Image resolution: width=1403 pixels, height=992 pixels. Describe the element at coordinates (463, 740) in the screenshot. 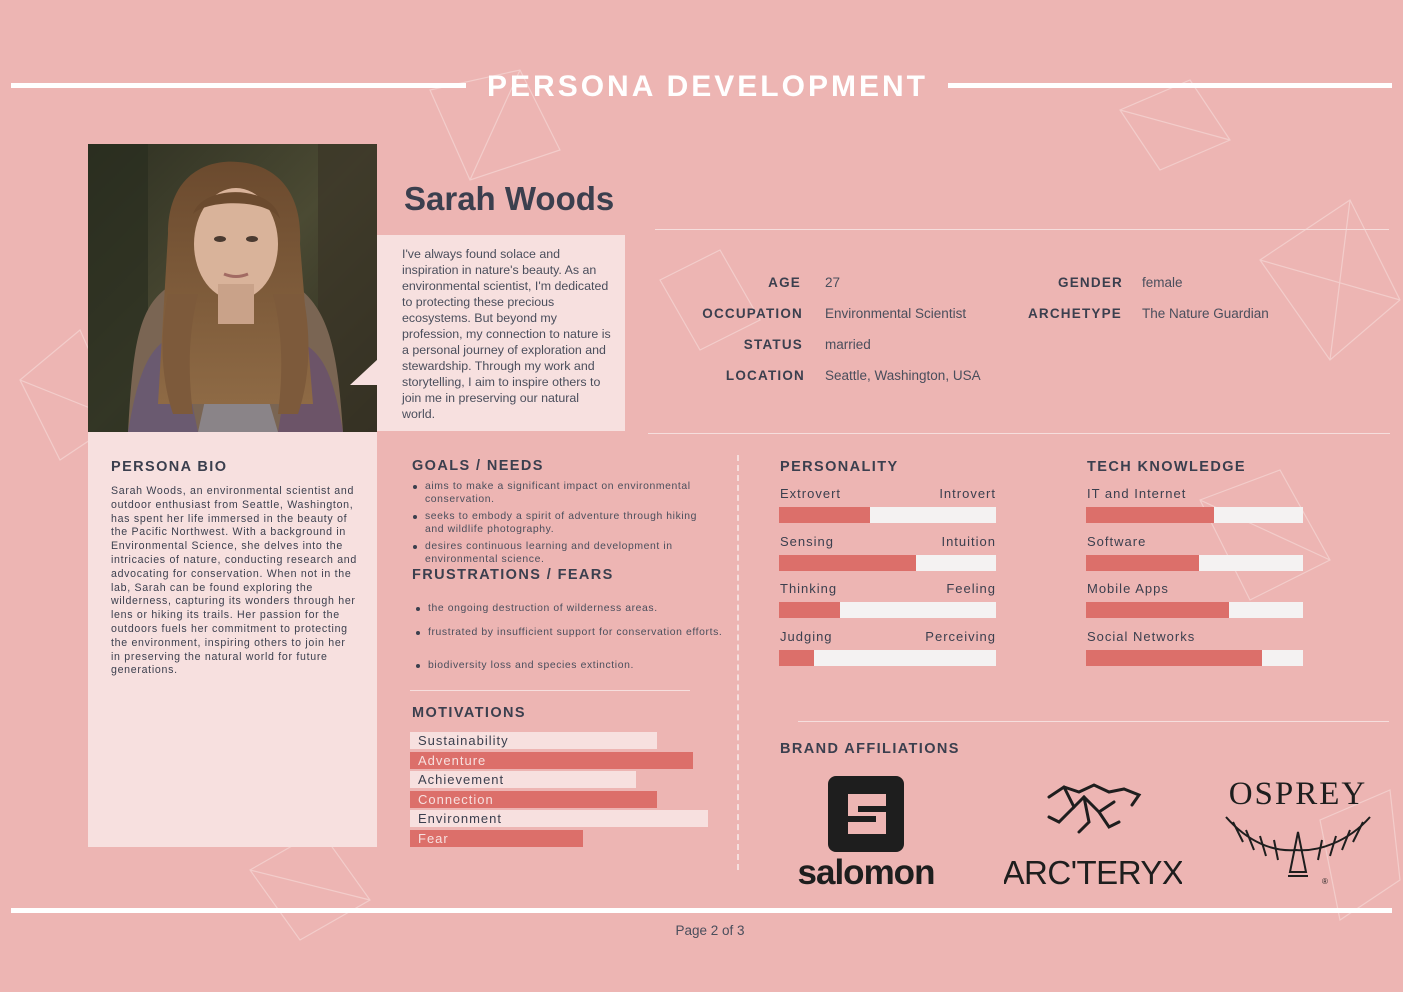

I see `motivation-label: Sustainability` at that location.